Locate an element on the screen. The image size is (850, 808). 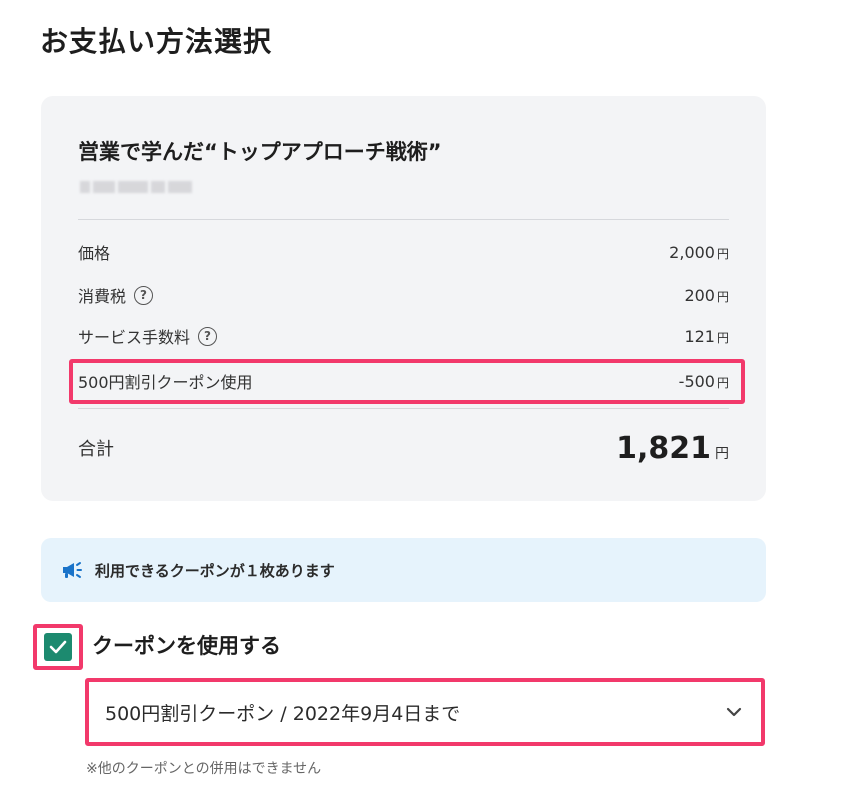
service-fee-value: 121 is located at coordinates (699, 336).